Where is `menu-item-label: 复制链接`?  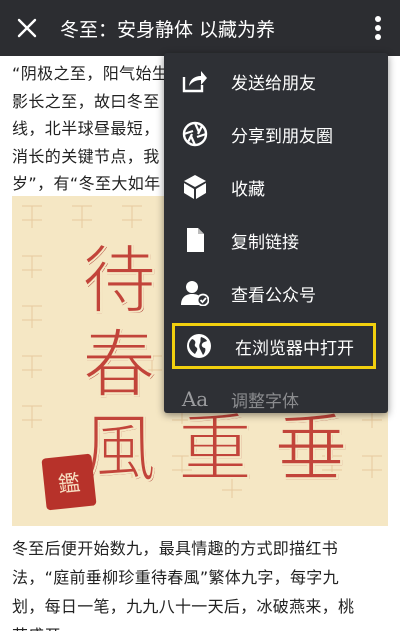
menu-item-label: 复制链接 is located at coordinates (265, 242).